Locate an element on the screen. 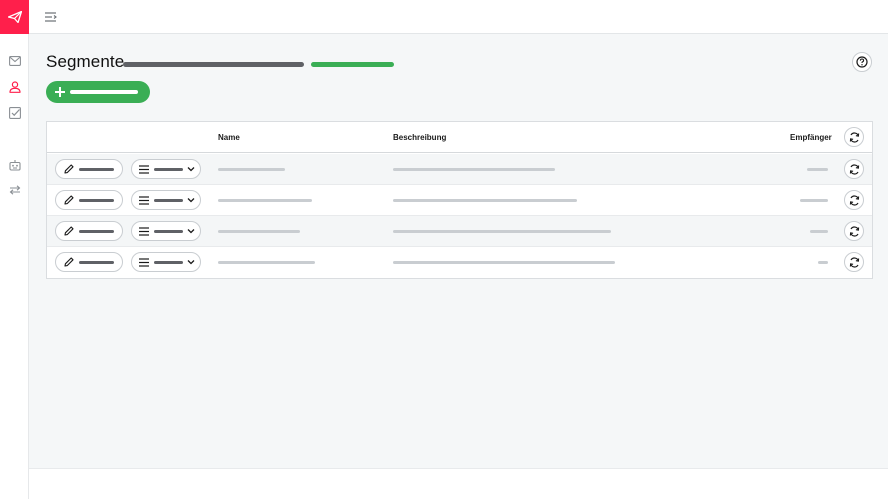 The height and width of the screenshot is (499, 888). help-button is located at coordinates (862, 62).